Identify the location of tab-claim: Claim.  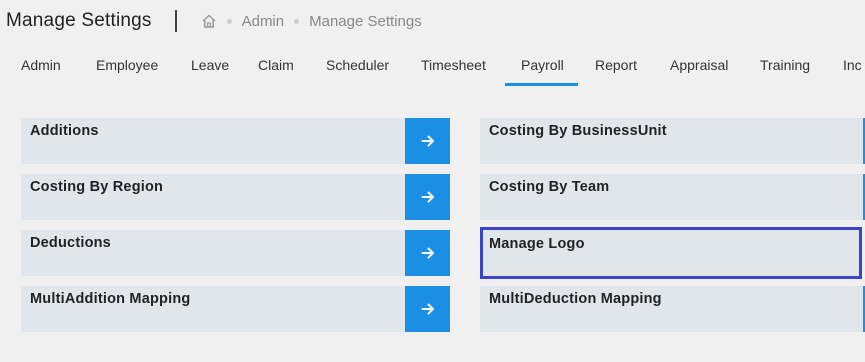
(276, 62).